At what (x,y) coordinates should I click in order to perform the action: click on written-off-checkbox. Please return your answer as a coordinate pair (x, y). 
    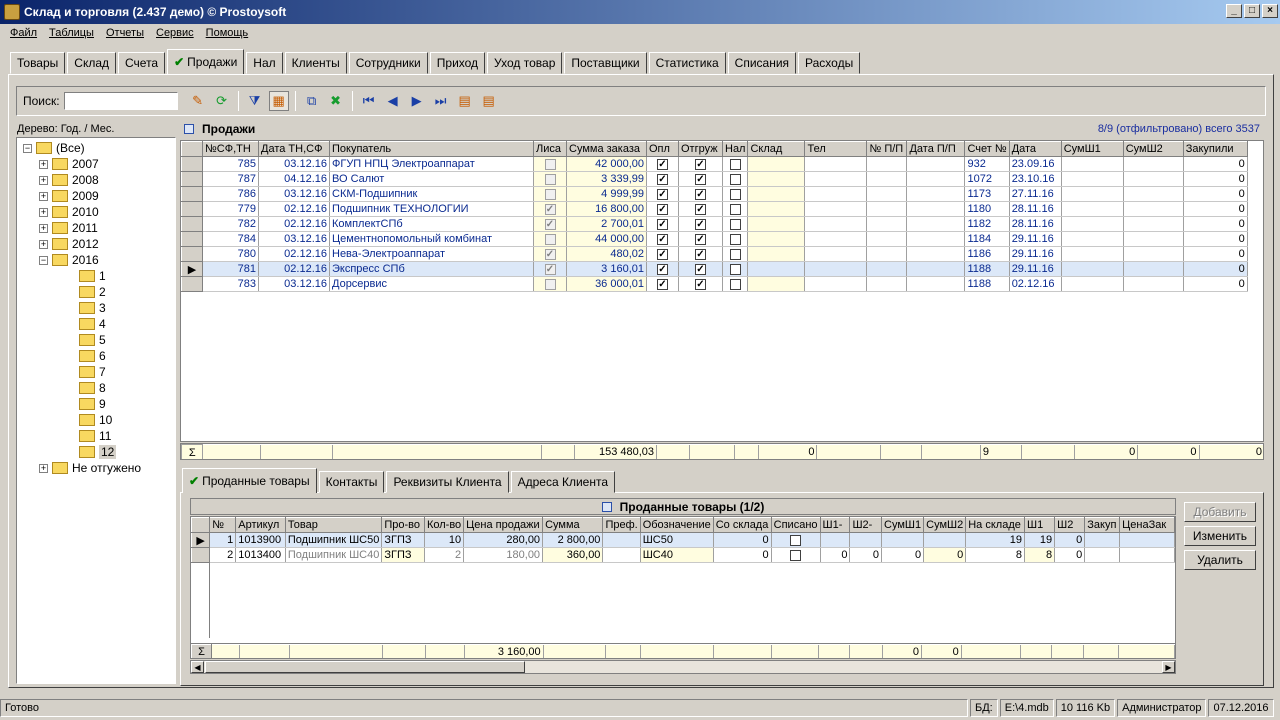
    Looking at the image, I should click on (796, 540).